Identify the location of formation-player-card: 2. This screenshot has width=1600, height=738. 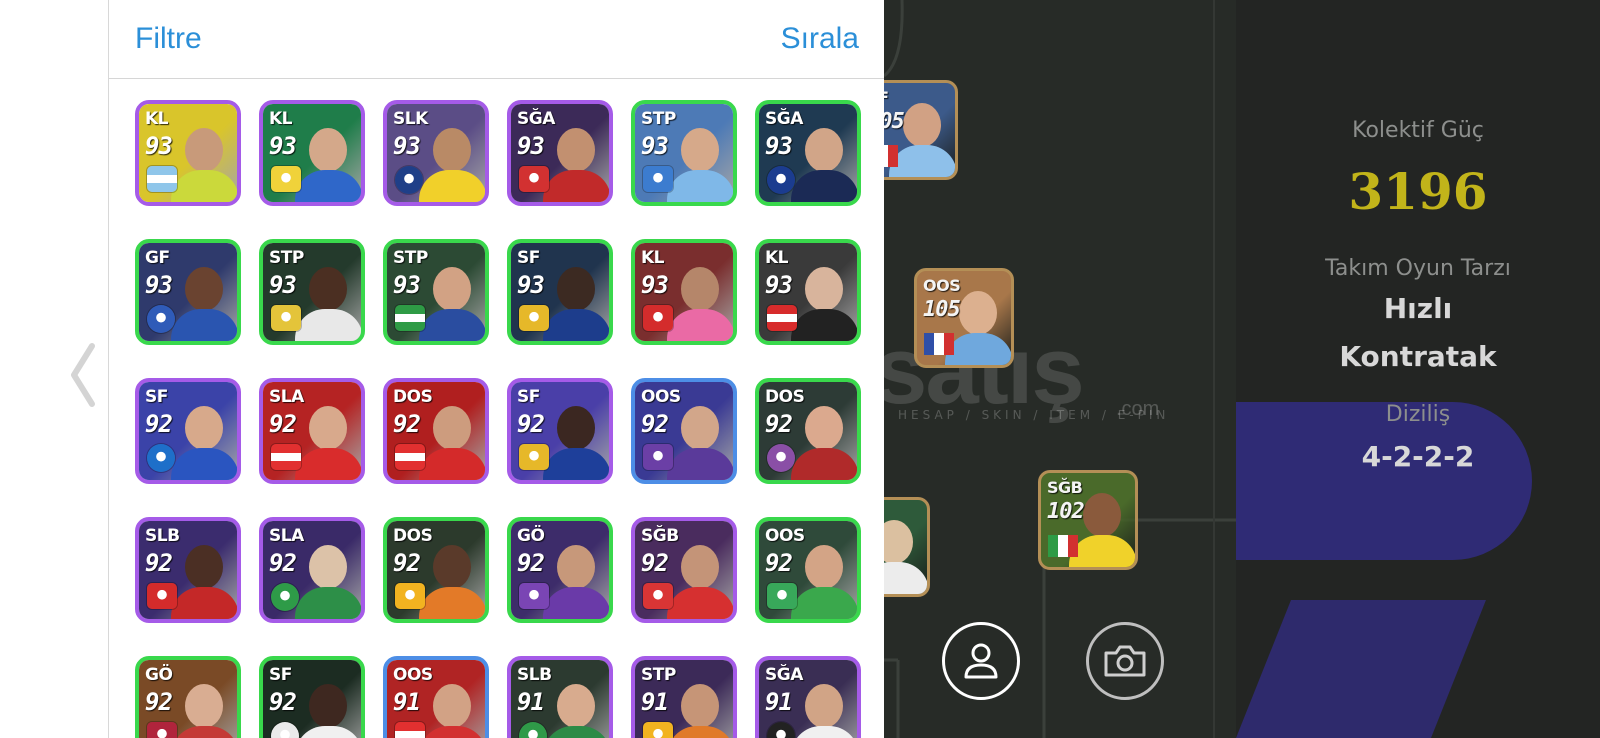
(907, 547).